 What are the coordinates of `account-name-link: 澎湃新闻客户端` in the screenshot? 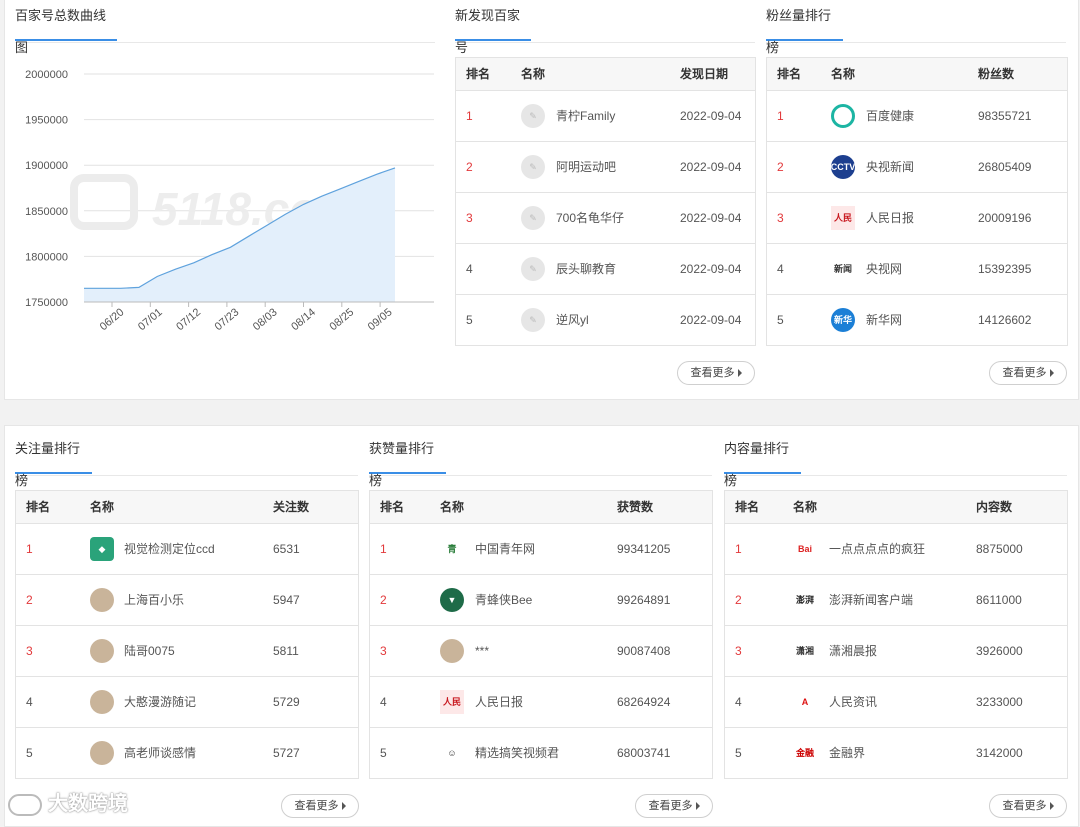 It's located at (871, 600).